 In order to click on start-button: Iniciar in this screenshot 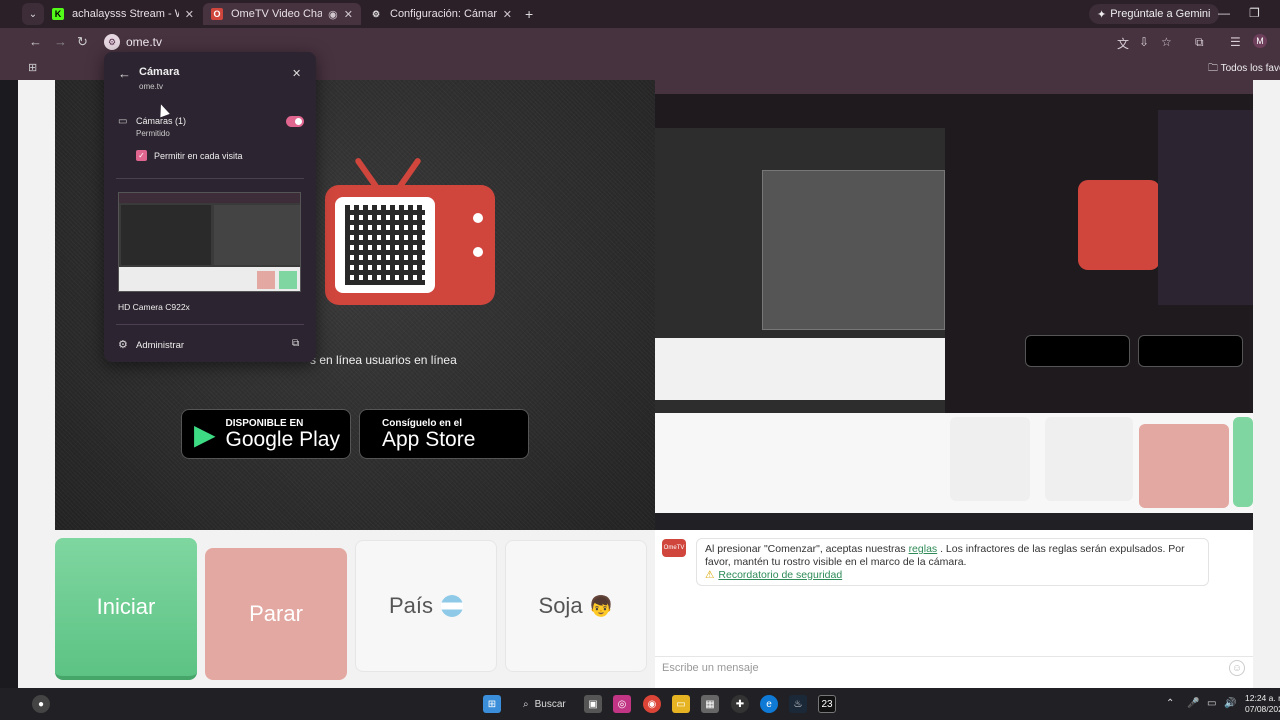, I will do `click(126, 609)`.